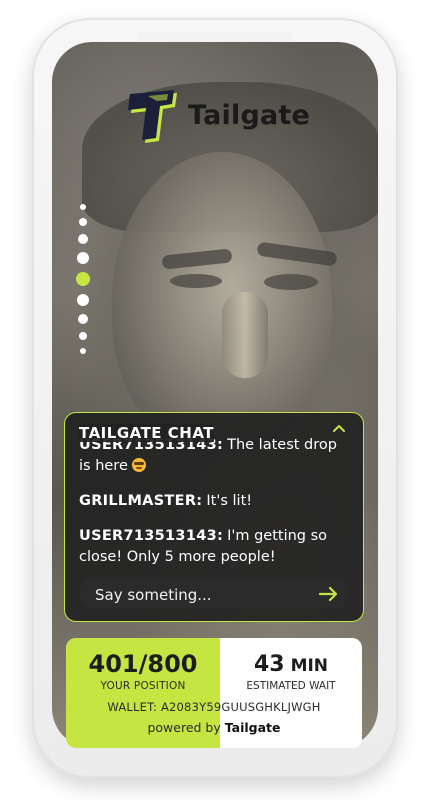 The width and height of the screenshot is (430, 800). I want to click on logo-wordmark: Tailgate, so click(249, 115).